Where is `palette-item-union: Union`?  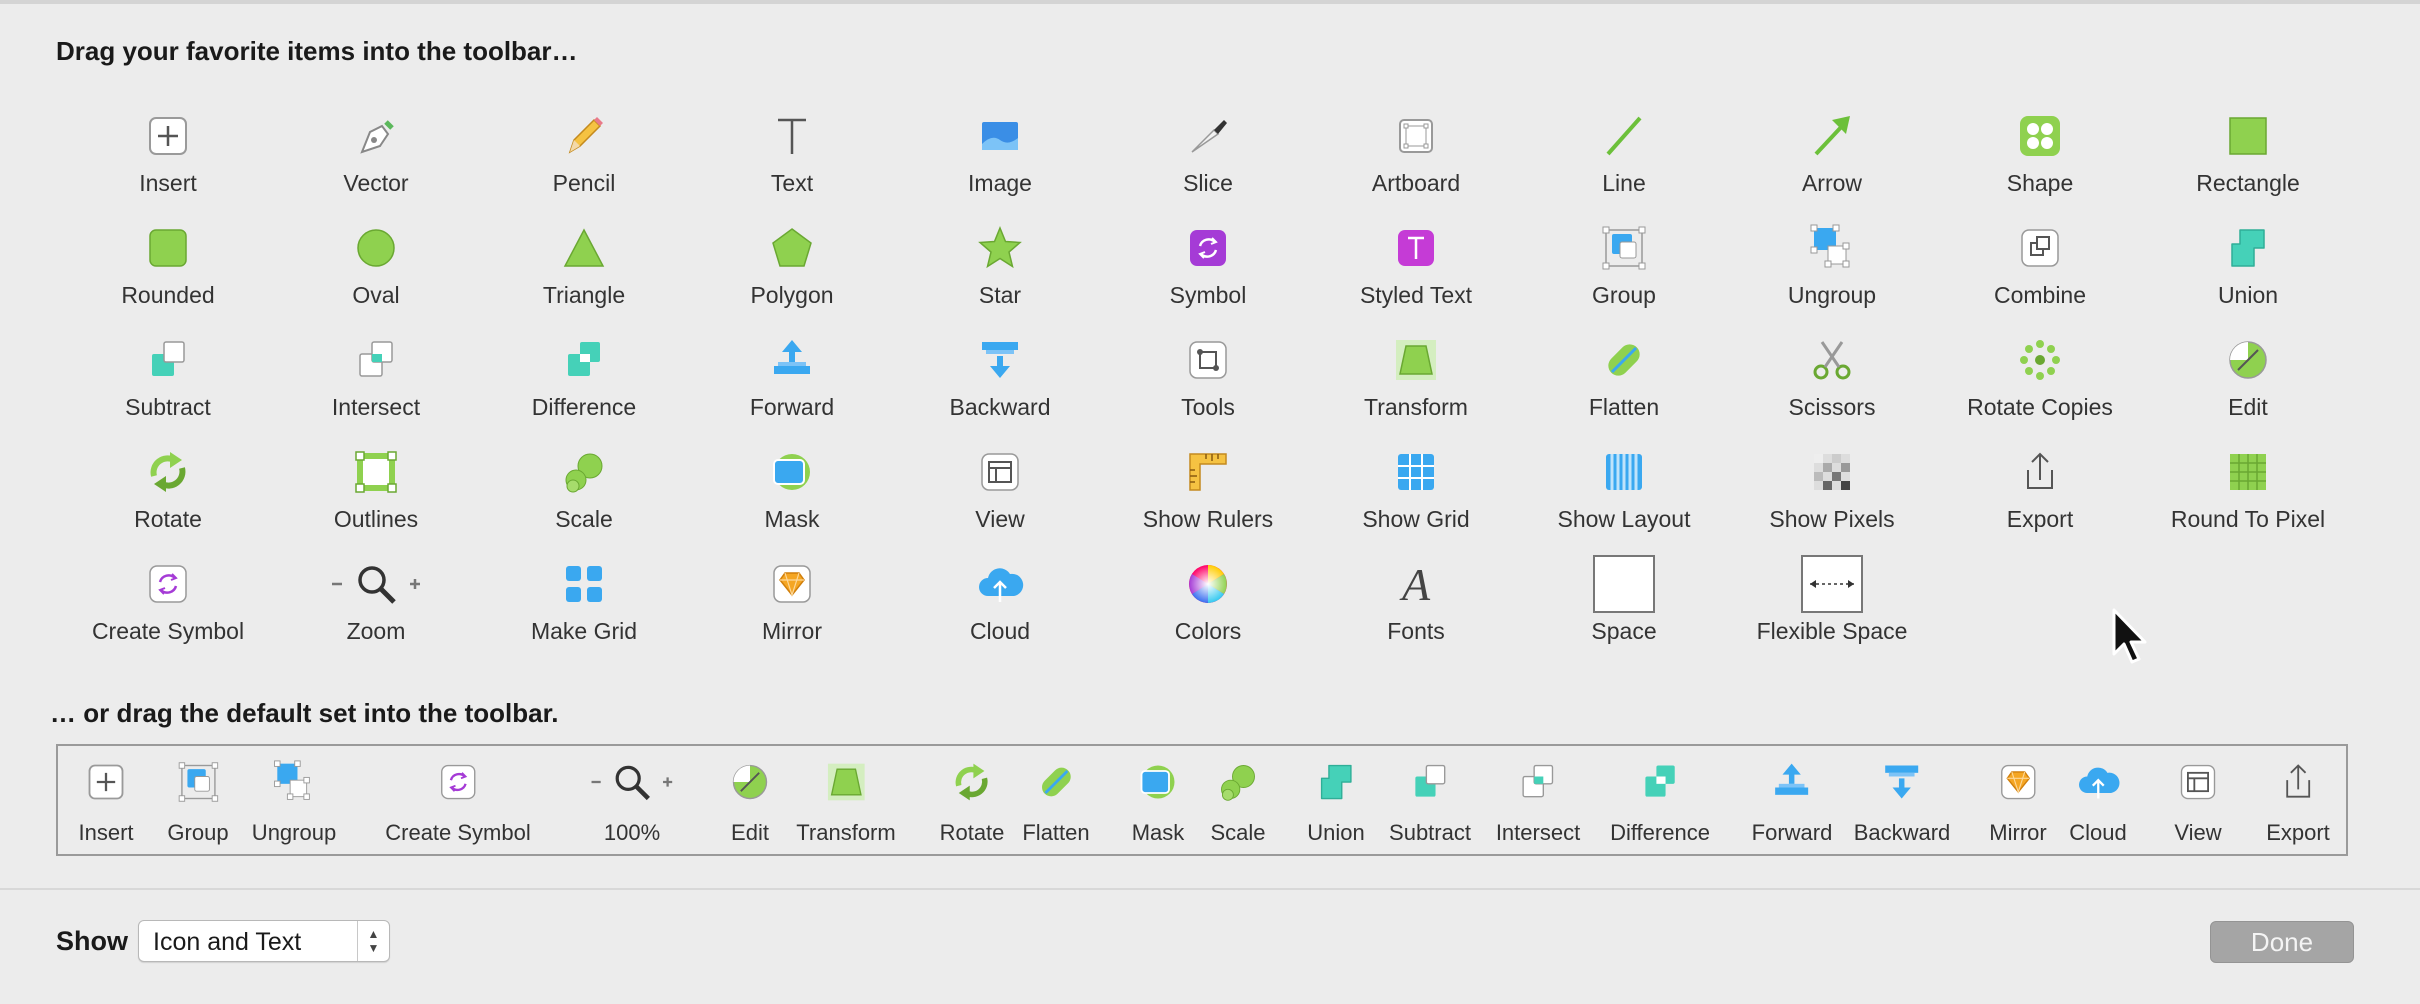 palette-item-union: Union is located at coordinates (2248, 266).